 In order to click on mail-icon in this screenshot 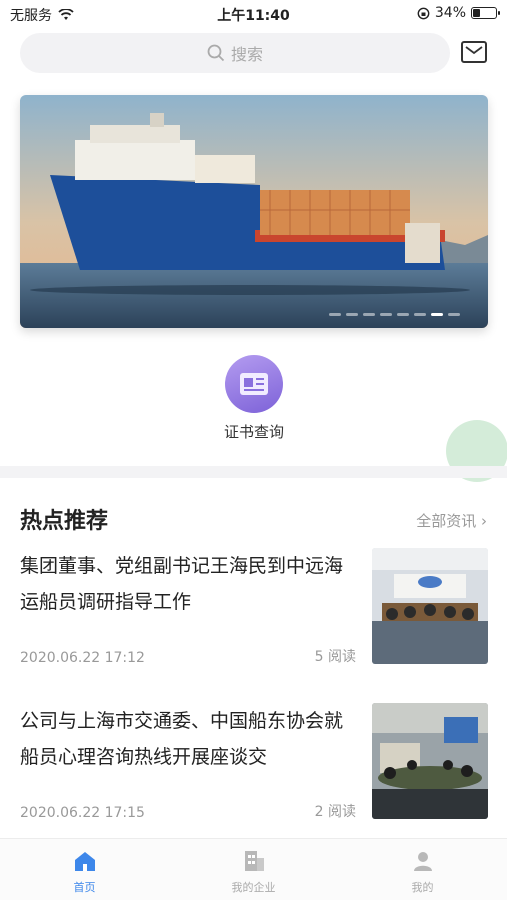, I will do `click(474, 50)`.